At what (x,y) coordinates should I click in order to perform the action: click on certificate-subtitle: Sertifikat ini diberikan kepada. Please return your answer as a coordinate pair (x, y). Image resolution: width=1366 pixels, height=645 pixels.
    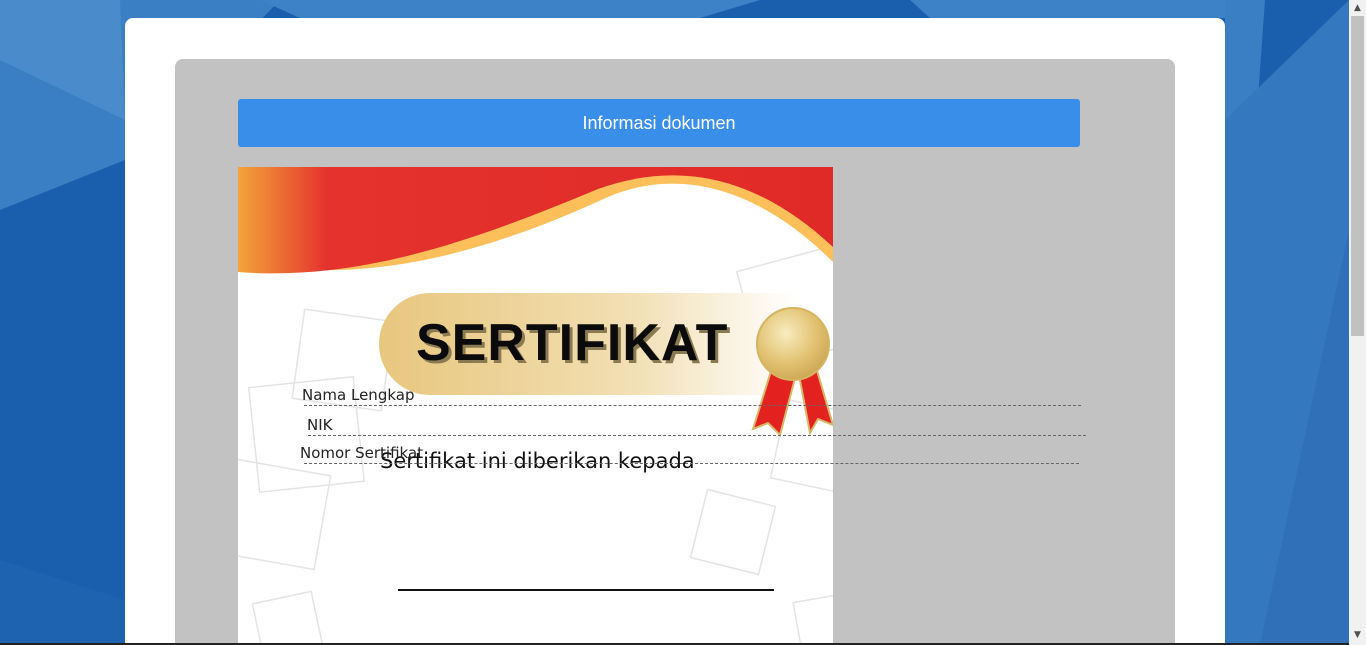
    Looking at the image, I should click on (537, 461).